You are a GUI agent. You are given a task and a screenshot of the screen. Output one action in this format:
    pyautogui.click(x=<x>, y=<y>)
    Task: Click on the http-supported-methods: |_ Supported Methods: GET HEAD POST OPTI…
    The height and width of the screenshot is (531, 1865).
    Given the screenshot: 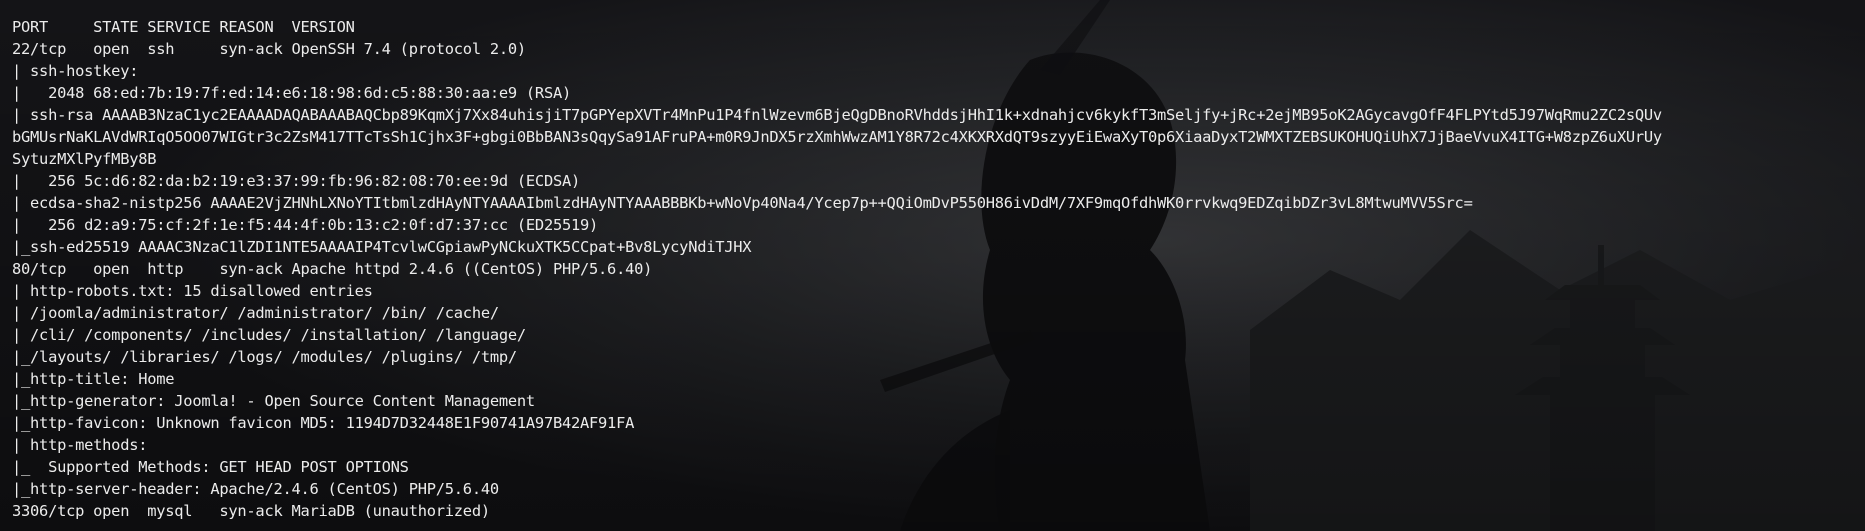 What is the action you would take?
    pyautogui.click(x=210, y=467)
    